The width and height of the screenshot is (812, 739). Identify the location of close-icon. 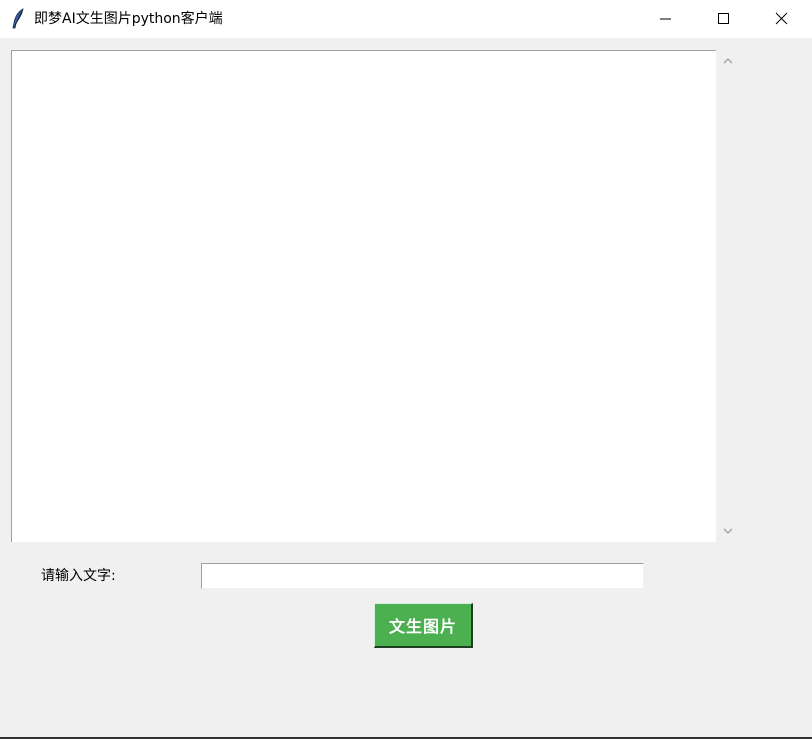
(781, 18).